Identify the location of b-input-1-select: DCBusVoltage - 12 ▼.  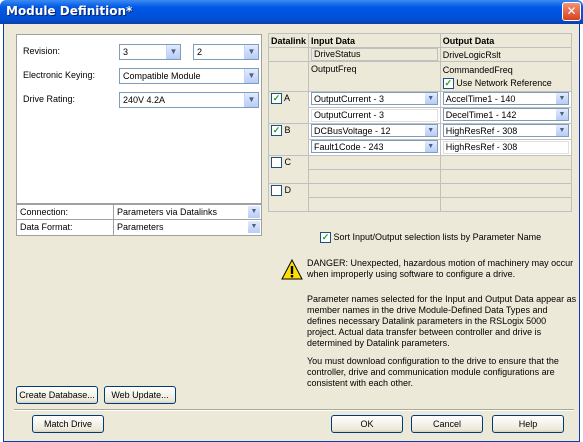
(374, 130).